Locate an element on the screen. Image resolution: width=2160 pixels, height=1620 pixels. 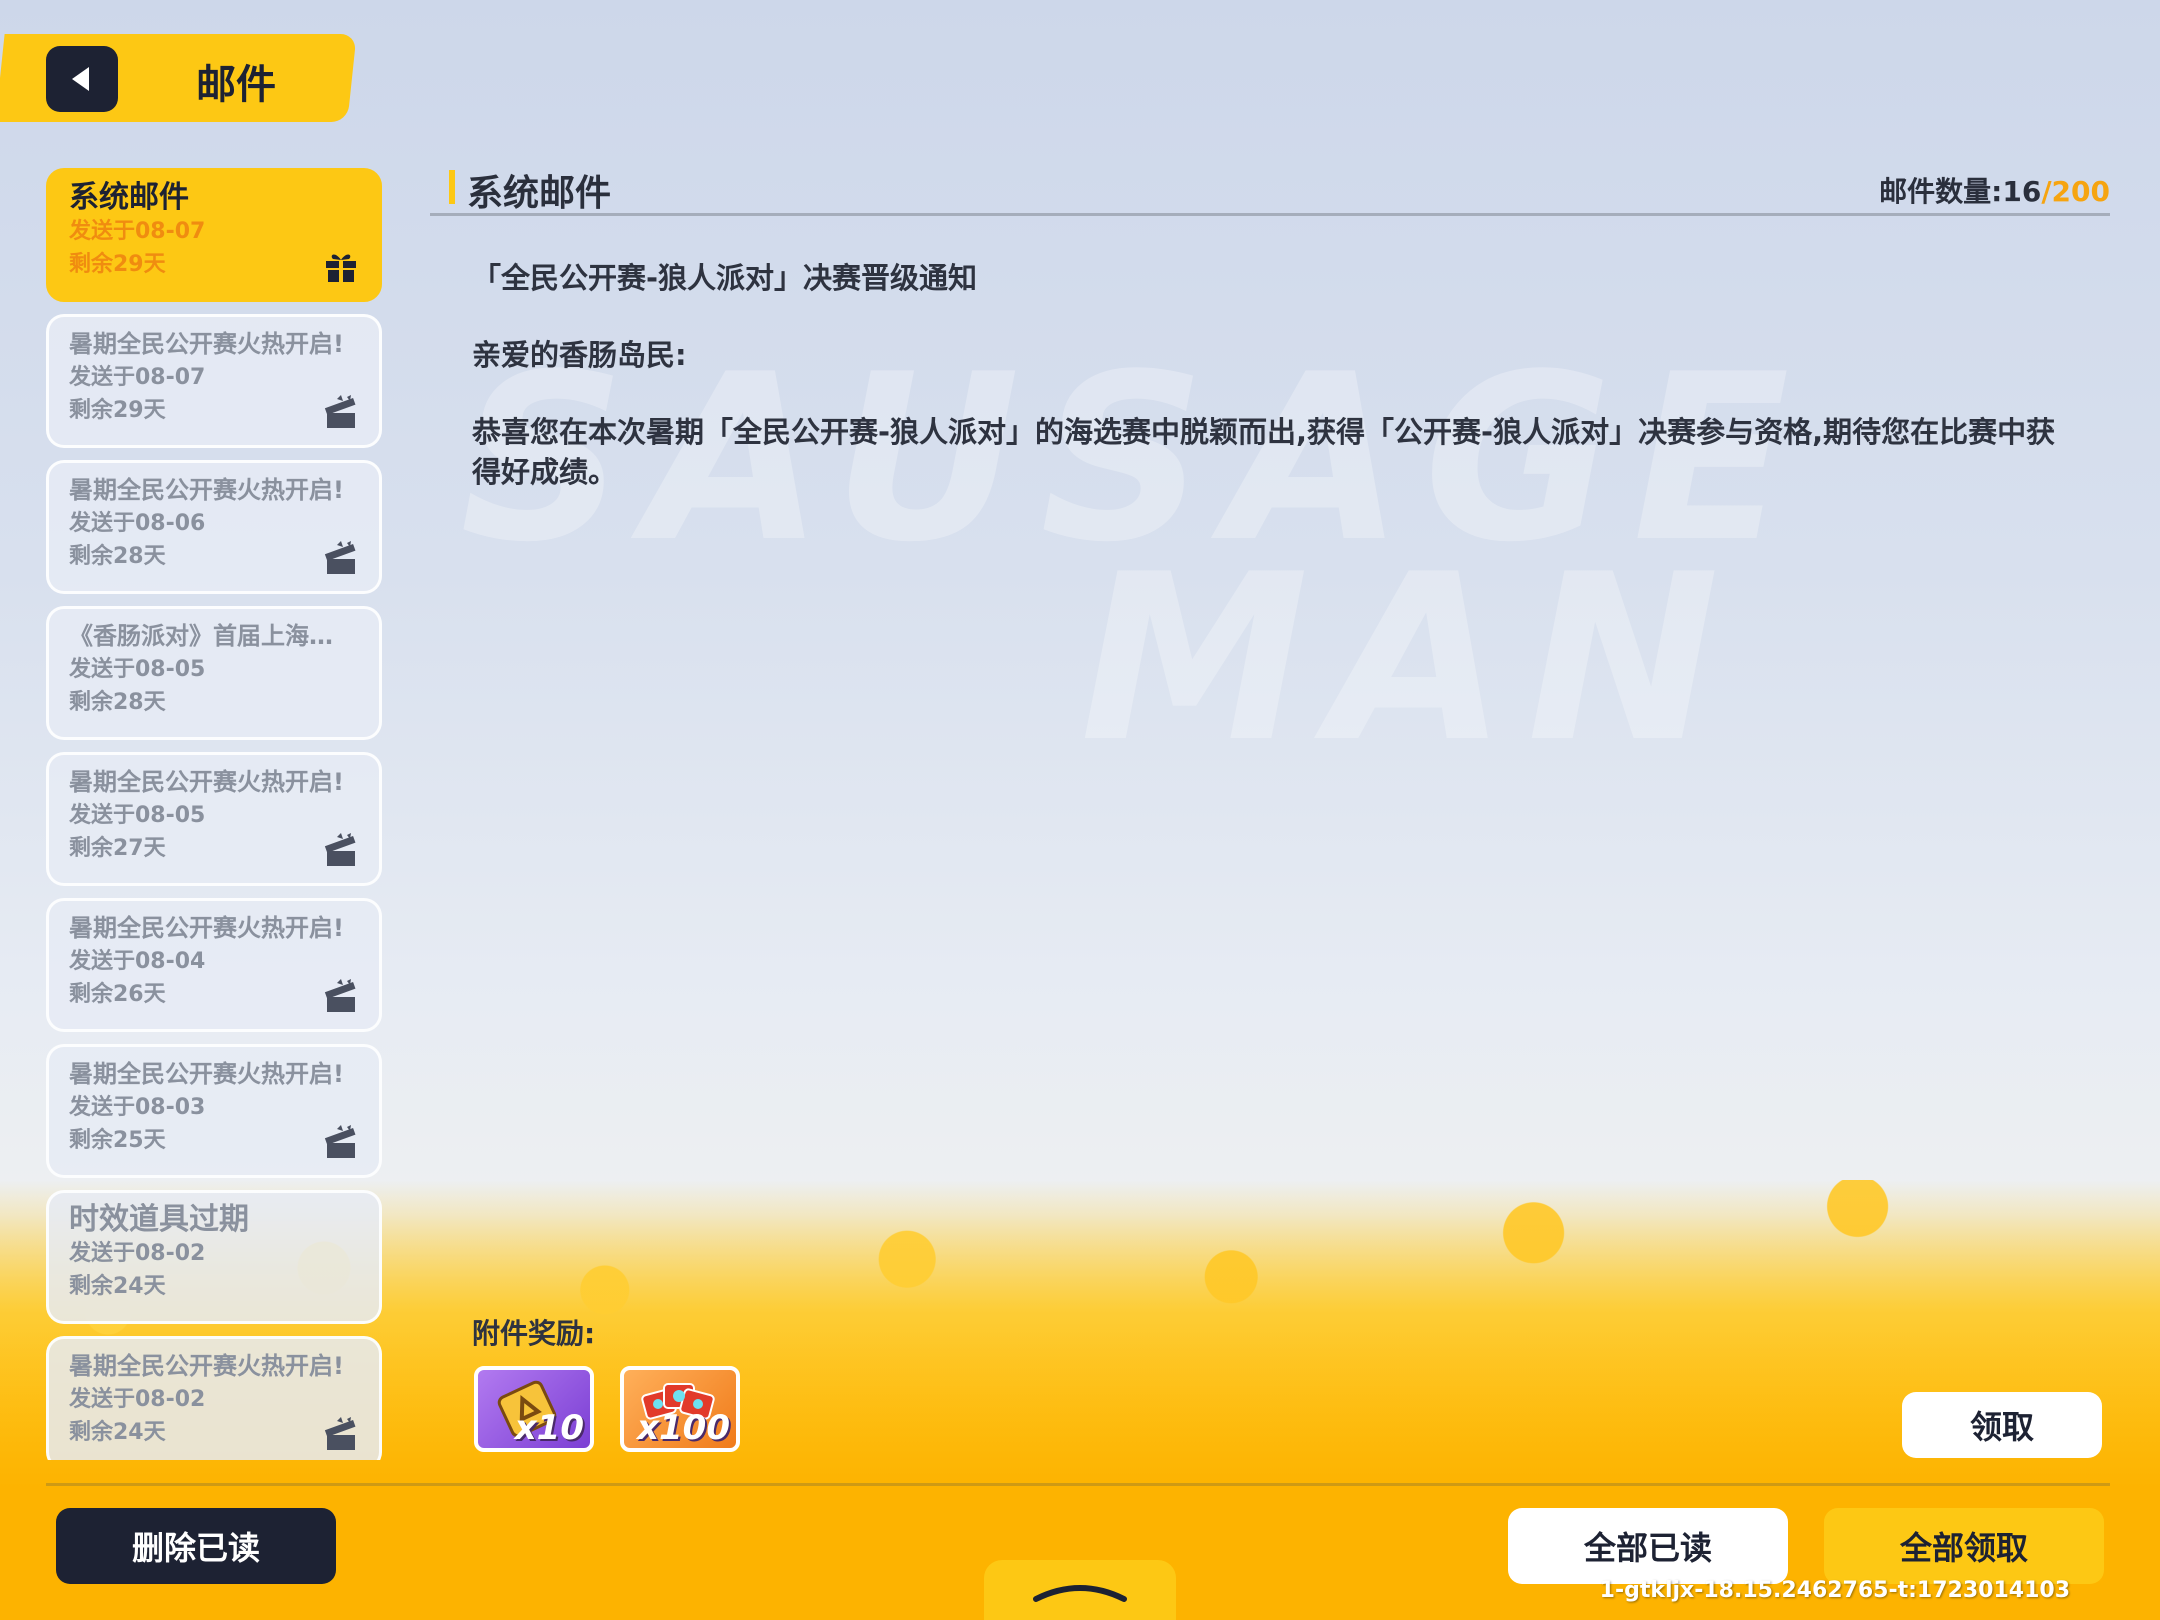
watermark-line-2: MAN is located at coordinates (1410, 659).